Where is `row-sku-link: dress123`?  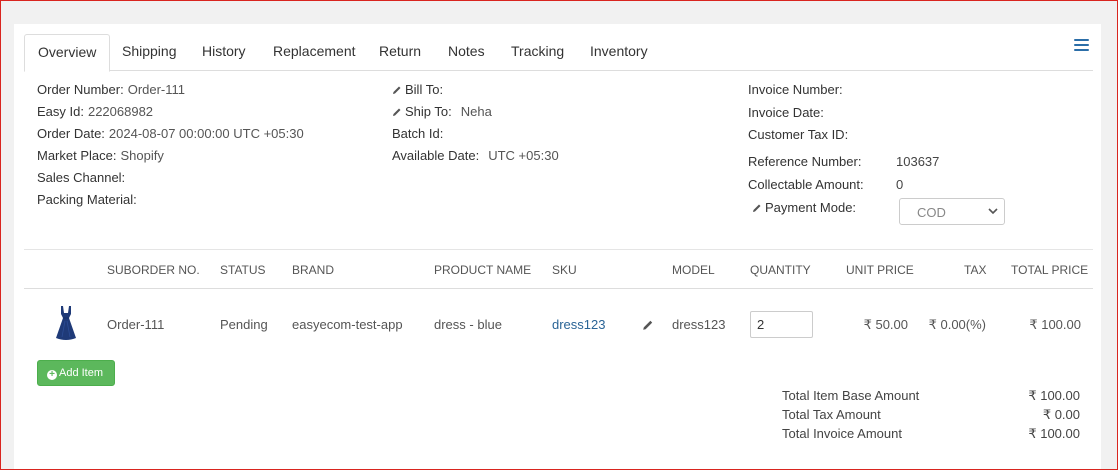
row-sku-link: dress123 is located at coordinates (578, 324).